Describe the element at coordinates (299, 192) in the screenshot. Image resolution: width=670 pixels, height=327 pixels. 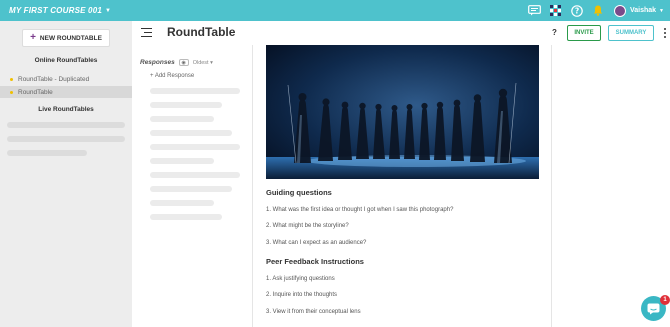
I see `guiding-questions-heading: Guiding questions` at that location.